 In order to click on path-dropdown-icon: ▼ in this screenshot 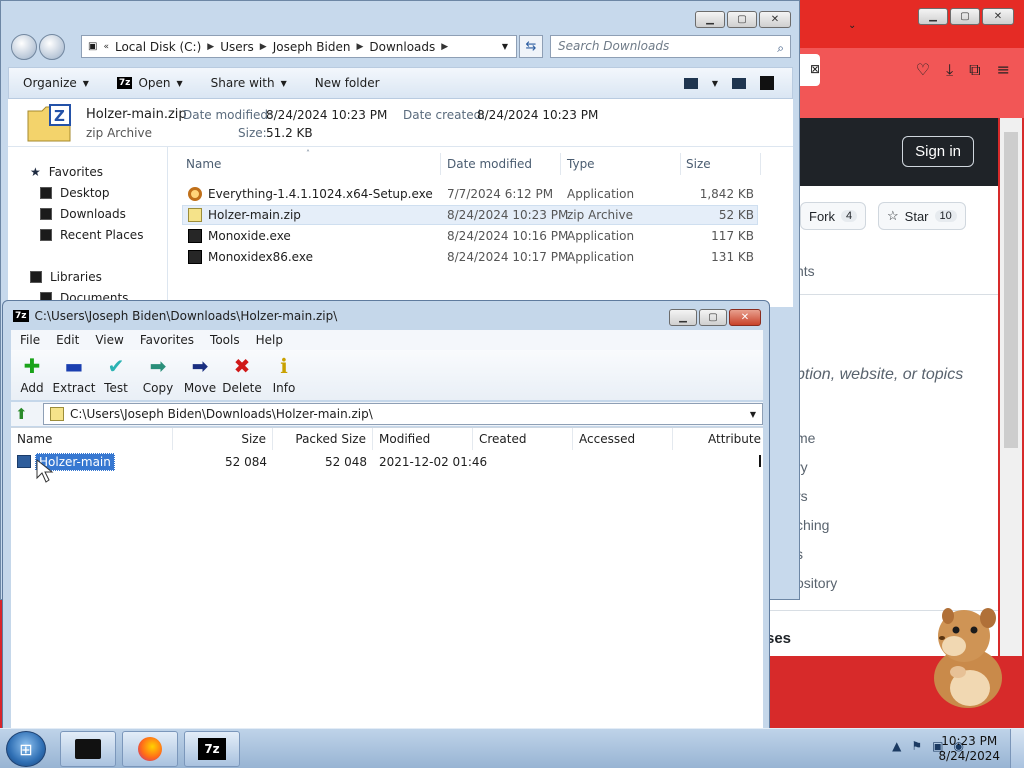, I will do `click(753, 414)`.